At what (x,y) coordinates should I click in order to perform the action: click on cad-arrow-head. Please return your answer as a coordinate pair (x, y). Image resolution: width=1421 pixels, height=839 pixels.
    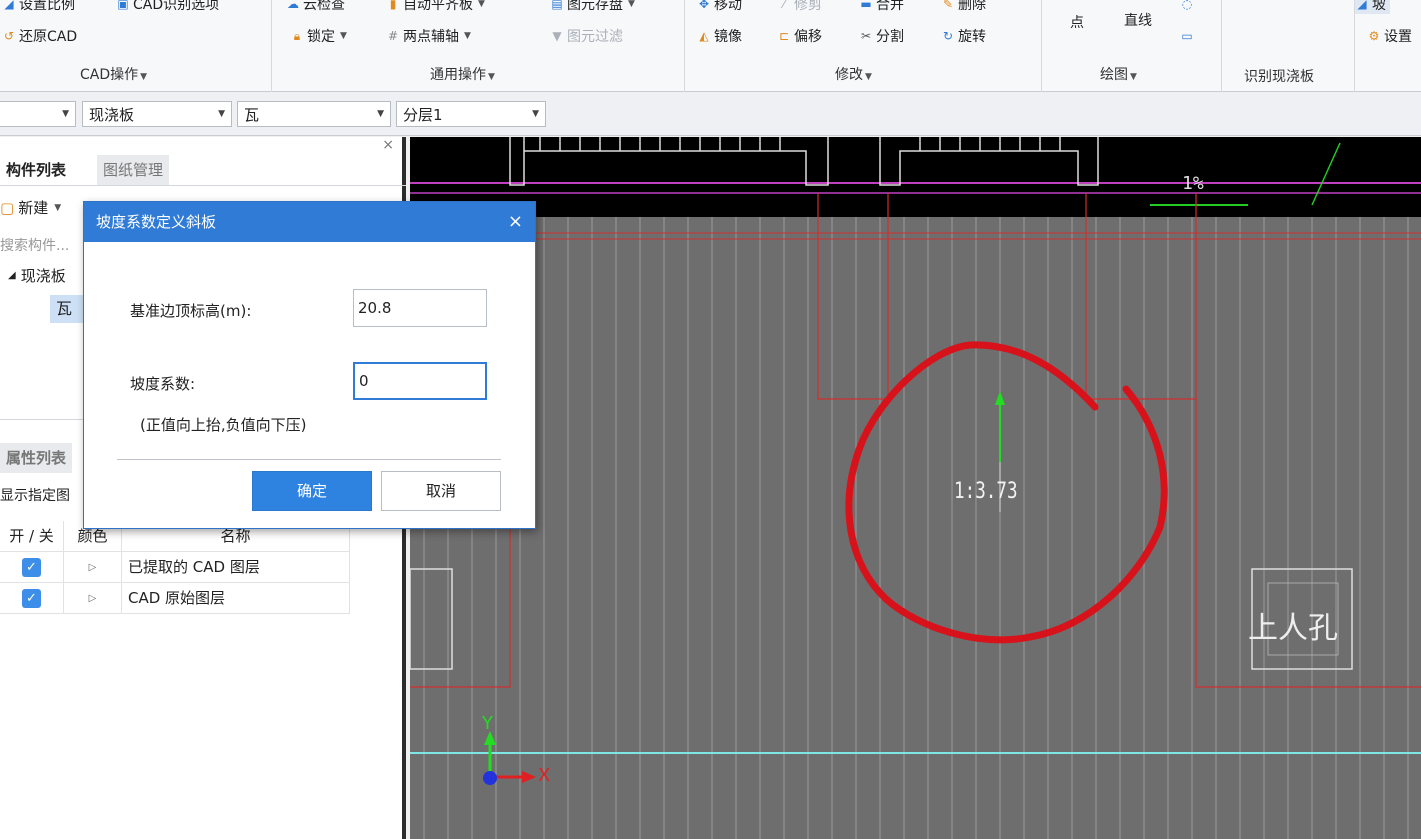
    Looking at the image, I should click on (1000, 398).